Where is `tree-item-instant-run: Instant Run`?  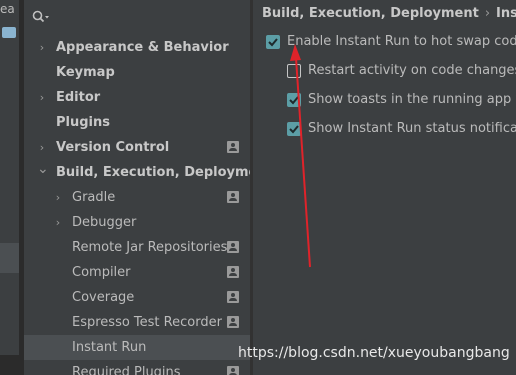
tree-item-instant-run: Instant Run is located at coordinates (137, 347).